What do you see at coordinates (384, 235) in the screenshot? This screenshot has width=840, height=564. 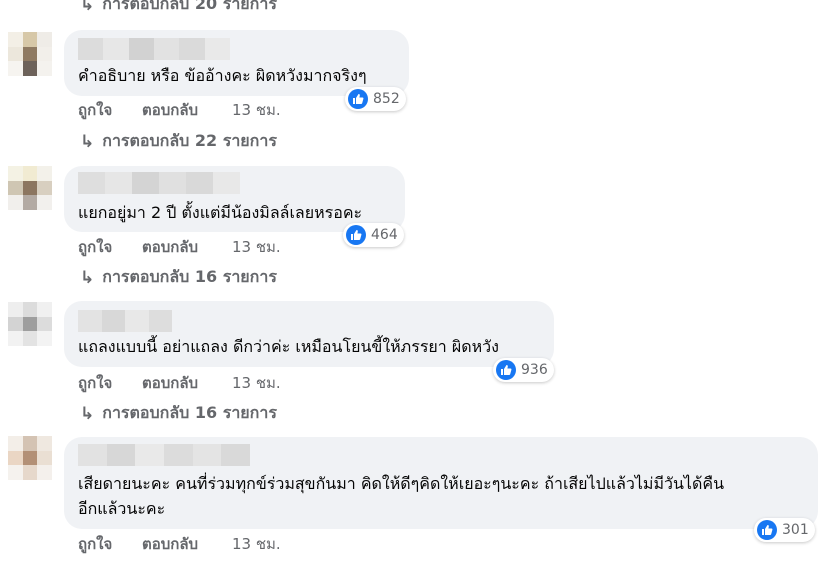 I see `reaction-count-value: 464` at bounding box center [384, 235].